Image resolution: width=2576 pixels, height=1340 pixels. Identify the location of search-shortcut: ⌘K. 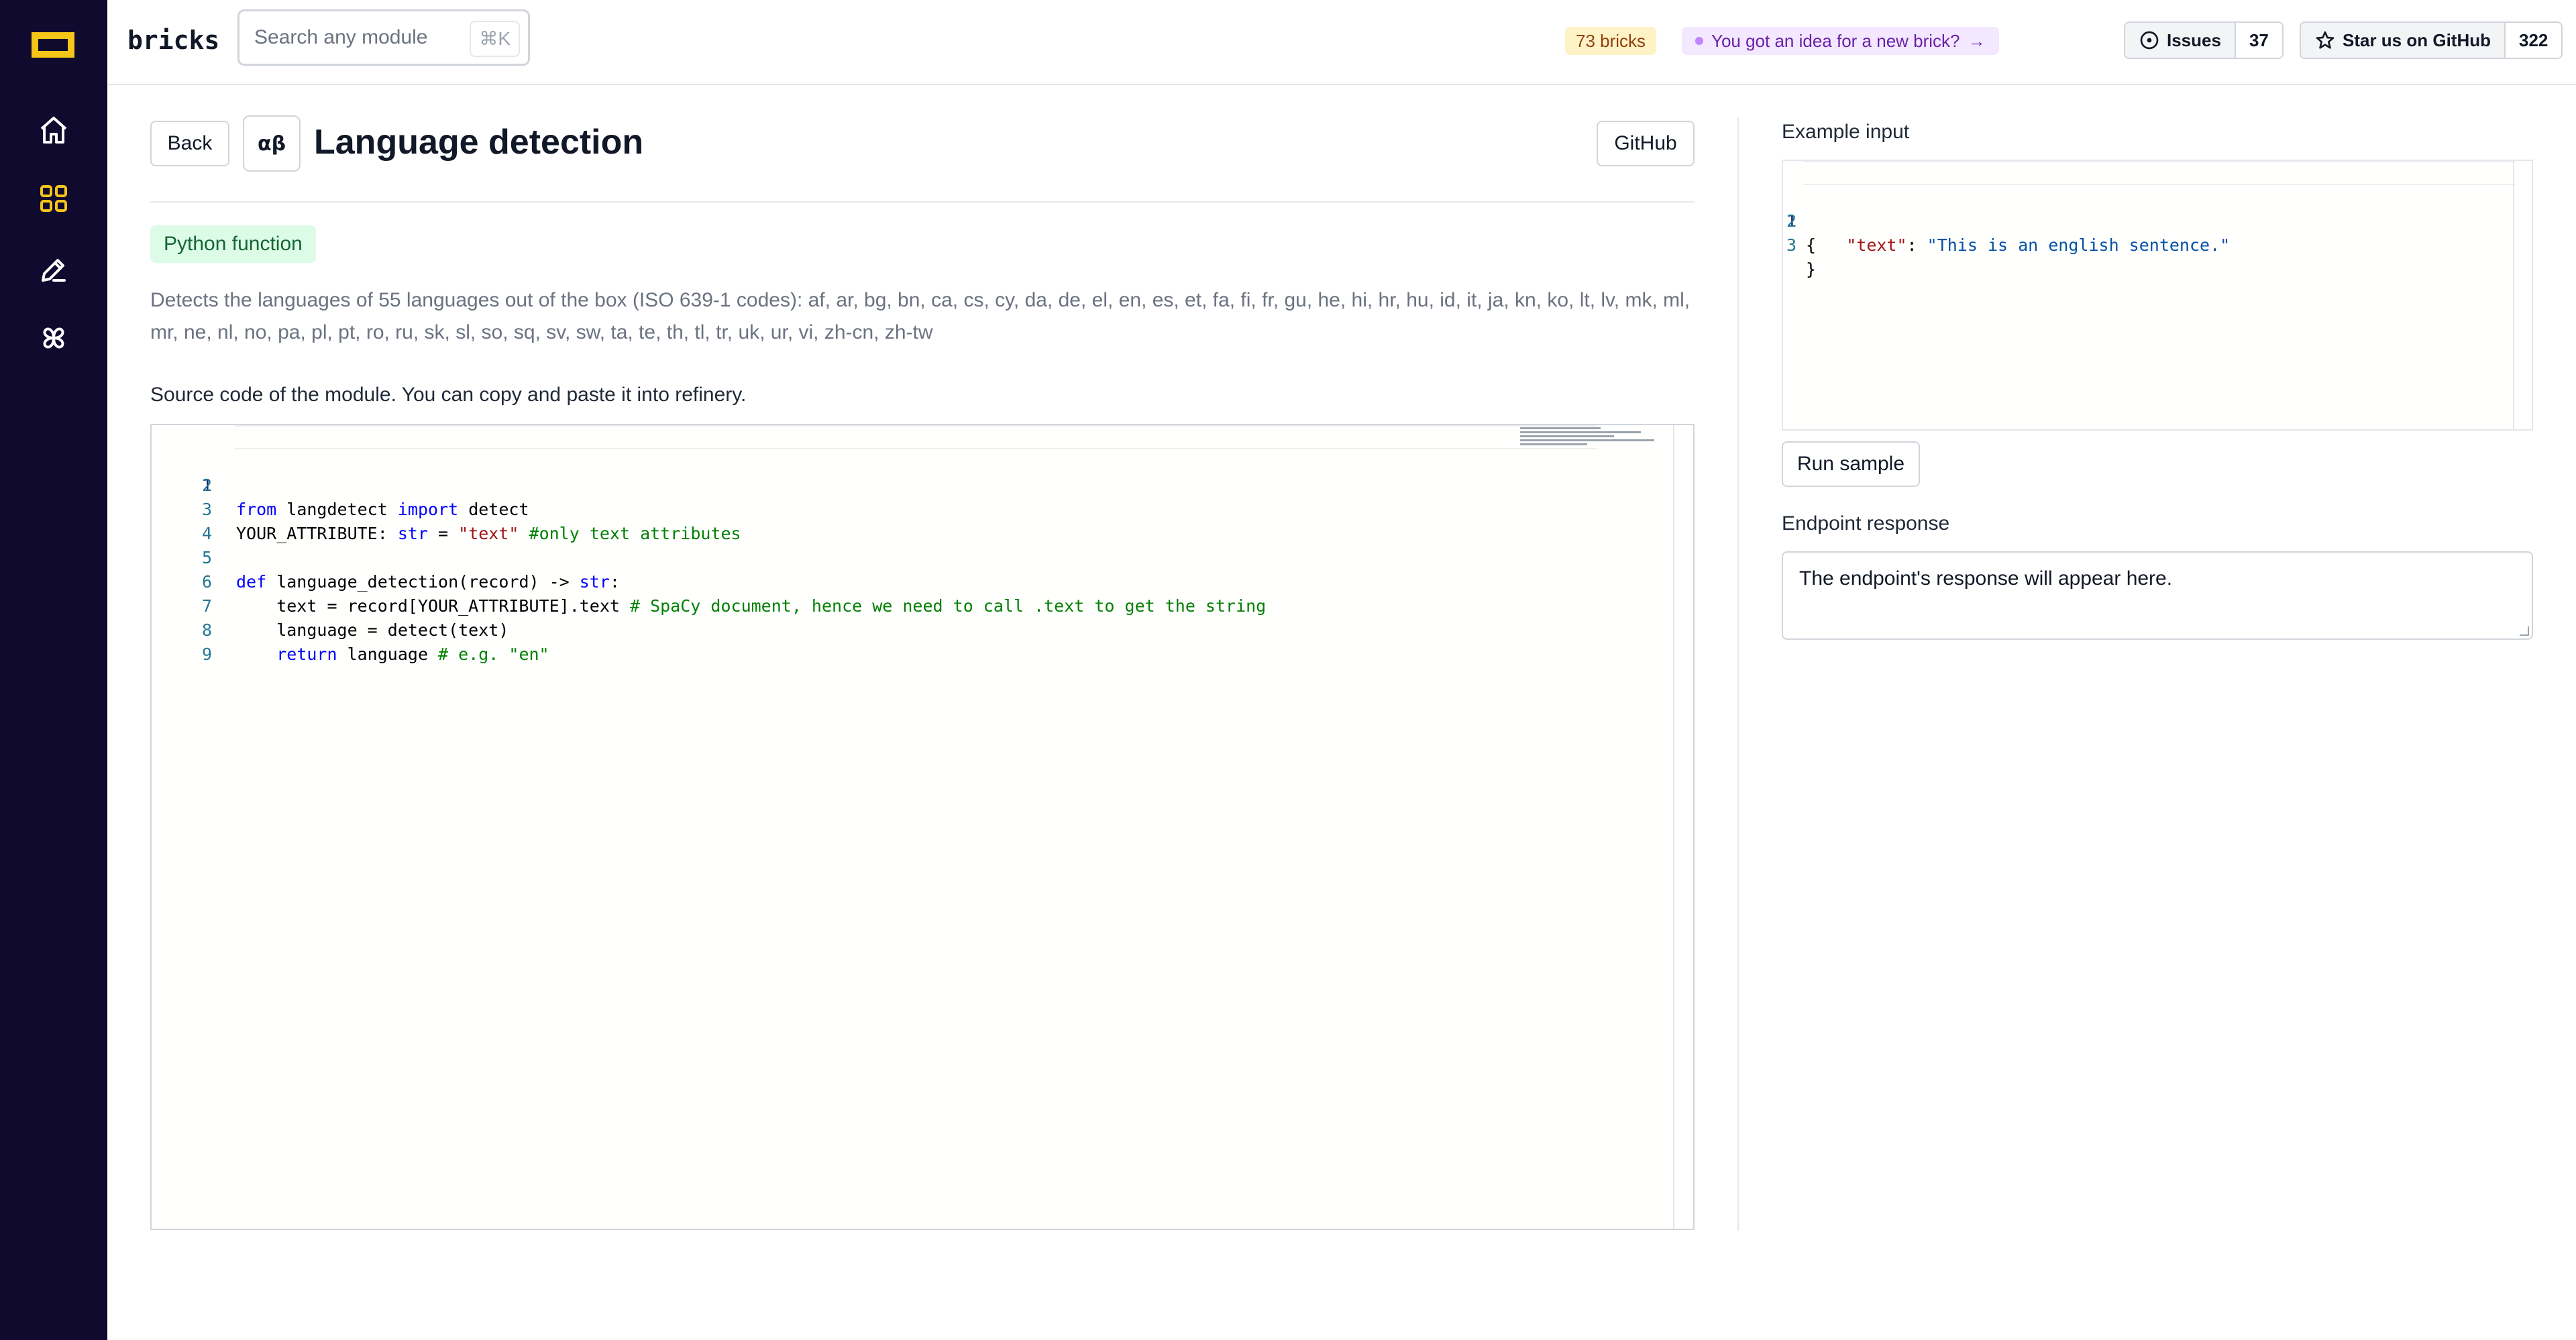
(495, 39).